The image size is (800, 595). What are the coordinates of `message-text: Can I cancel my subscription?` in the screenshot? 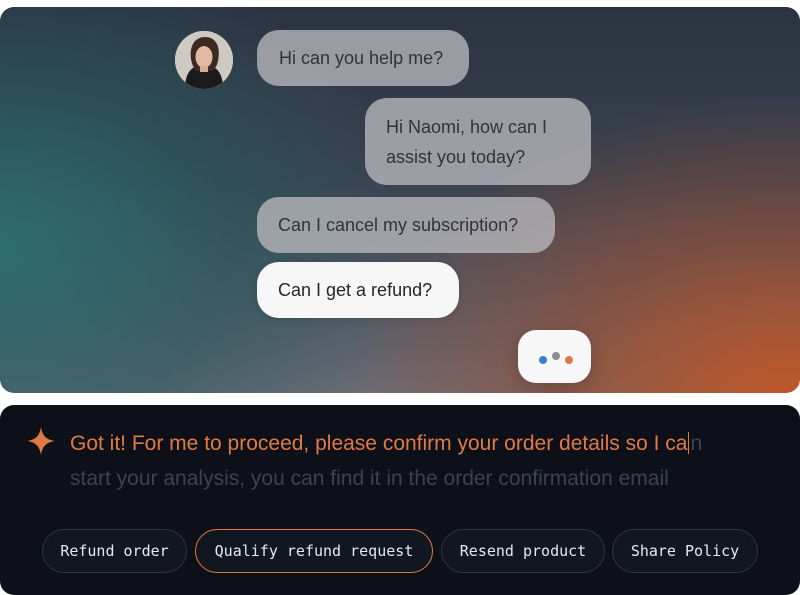 It's located at (398, 225).